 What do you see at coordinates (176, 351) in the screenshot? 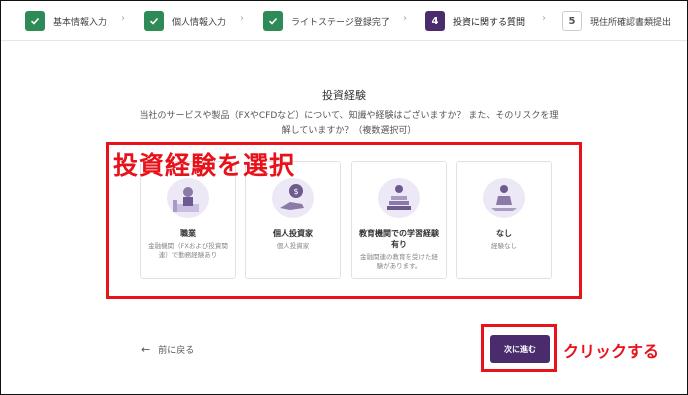
I see `back-label: 前に戻る` at bounding box center [176, 351].